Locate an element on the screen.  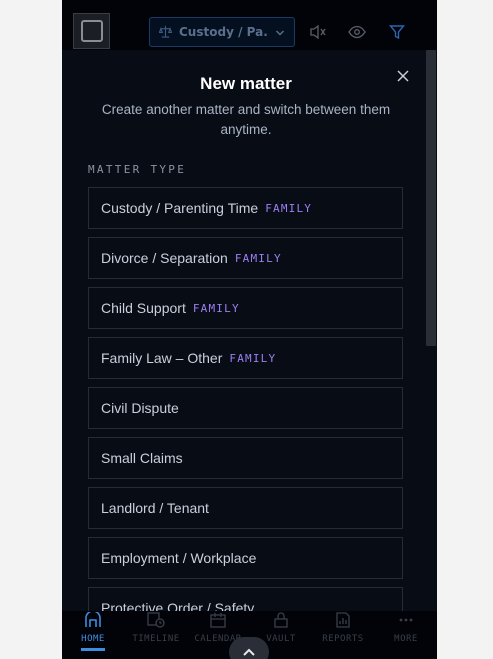
nav-label: VAULT is located at coordinates (281, 639).